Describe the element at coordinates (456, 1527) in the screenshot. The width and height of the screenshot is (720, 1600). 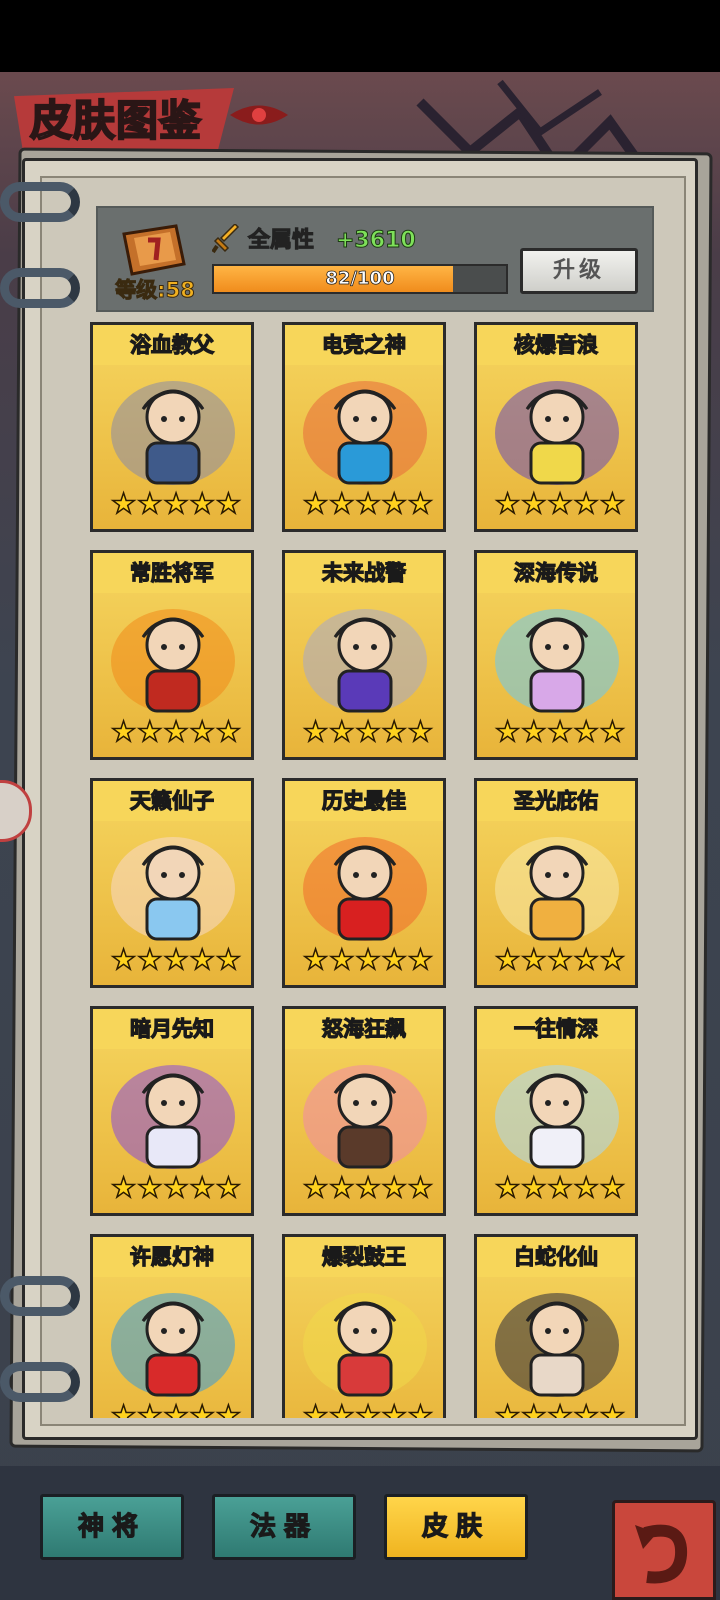
I see `tab-skins: 皮肤` at that location.